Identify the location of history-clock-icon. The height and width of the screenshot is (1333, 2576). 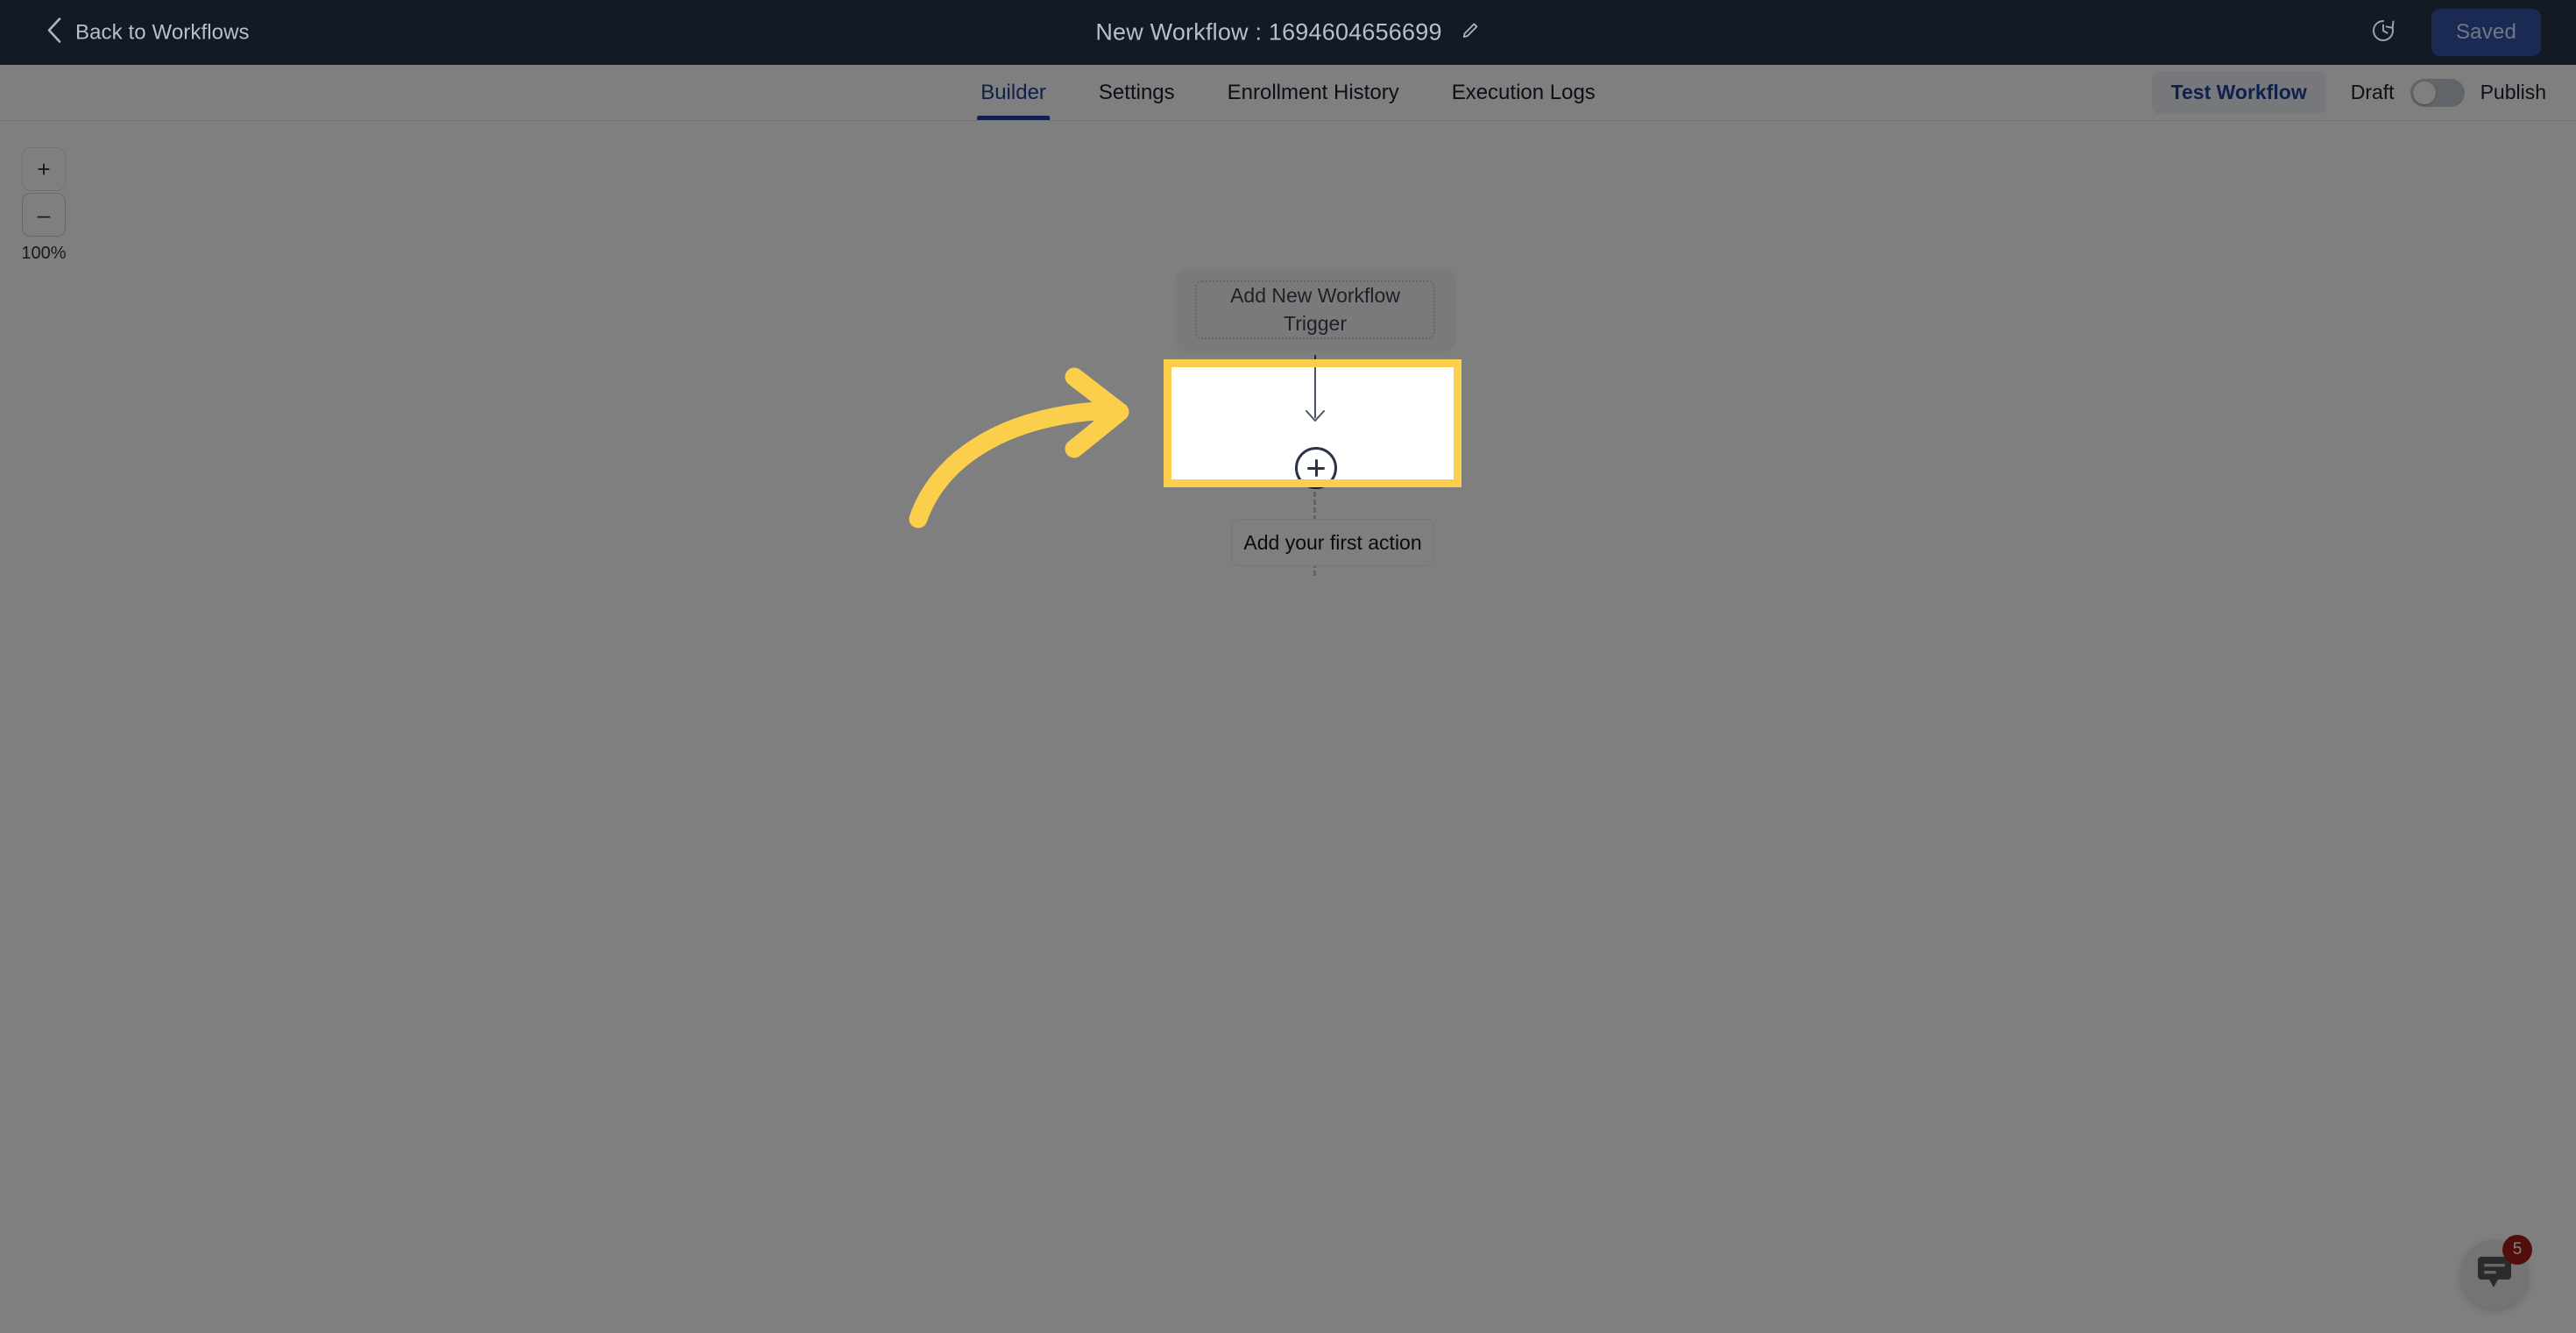
(2383, 33).